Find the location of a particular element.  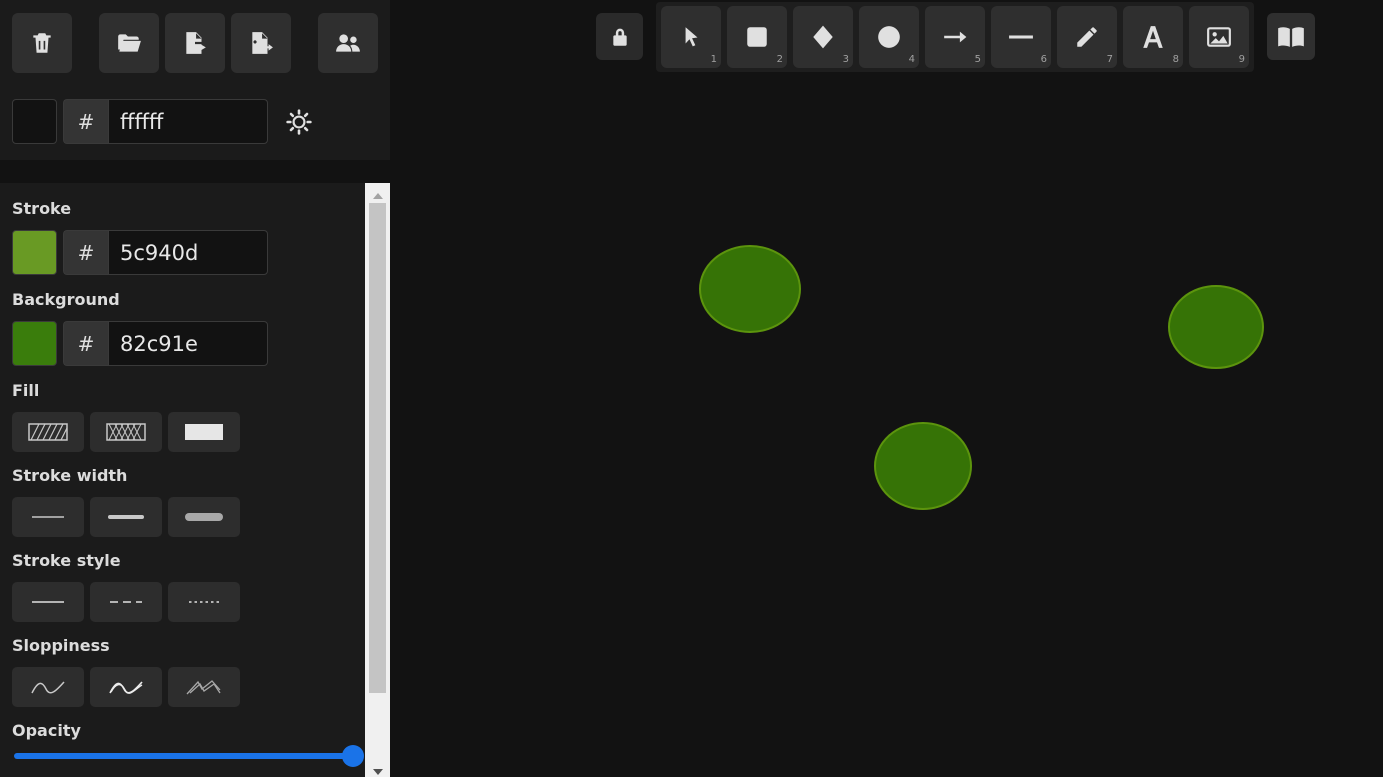

opacity-slider-track is located at coordinates (185, 756).